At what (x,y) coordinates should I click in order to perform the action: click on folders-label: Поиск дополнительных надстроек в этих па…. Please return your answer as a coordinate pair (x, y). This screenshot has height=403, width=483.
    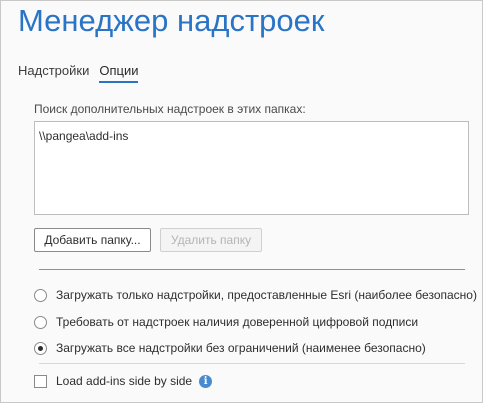
    Looking at the image, I should click on (170, 109).